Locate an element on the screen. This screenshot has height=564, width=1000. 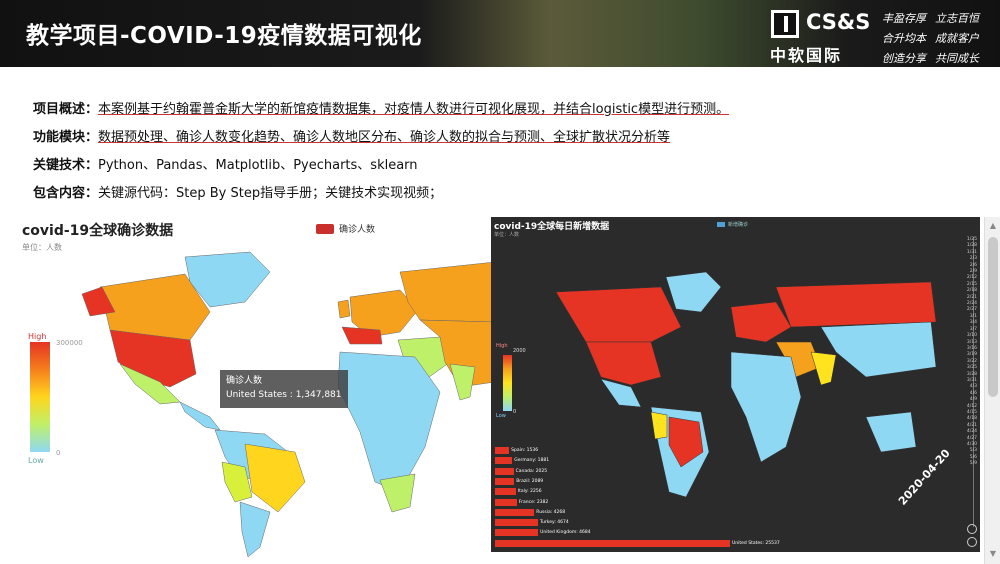
map-region-russia is located at coordinates (856, 304).